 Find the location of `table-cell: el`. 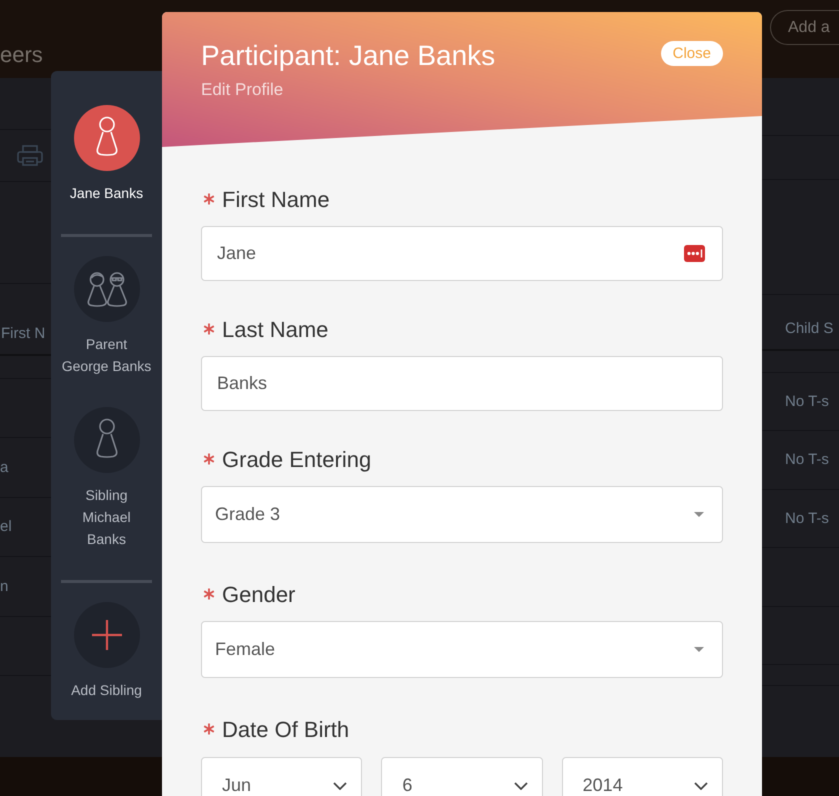

table-cell: el is located at coordinates (6, 527).